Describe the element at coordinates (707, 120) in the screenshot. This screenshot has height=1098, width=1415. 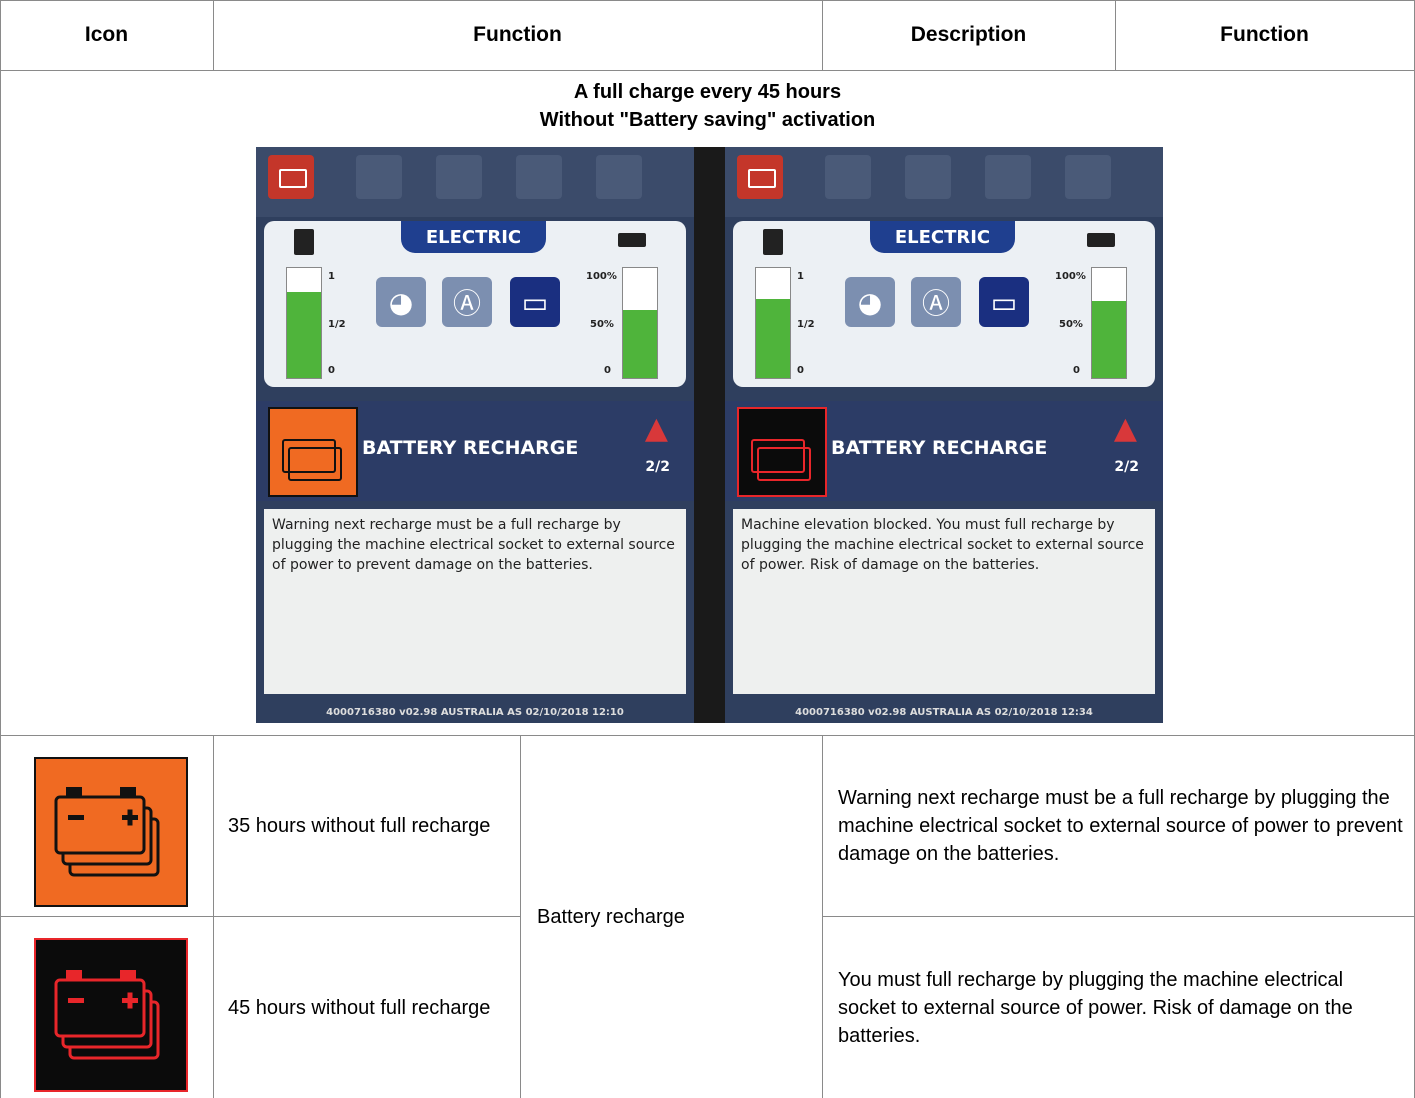
I see `section-heading-line2: Without "Battery saving" activation` at that location.